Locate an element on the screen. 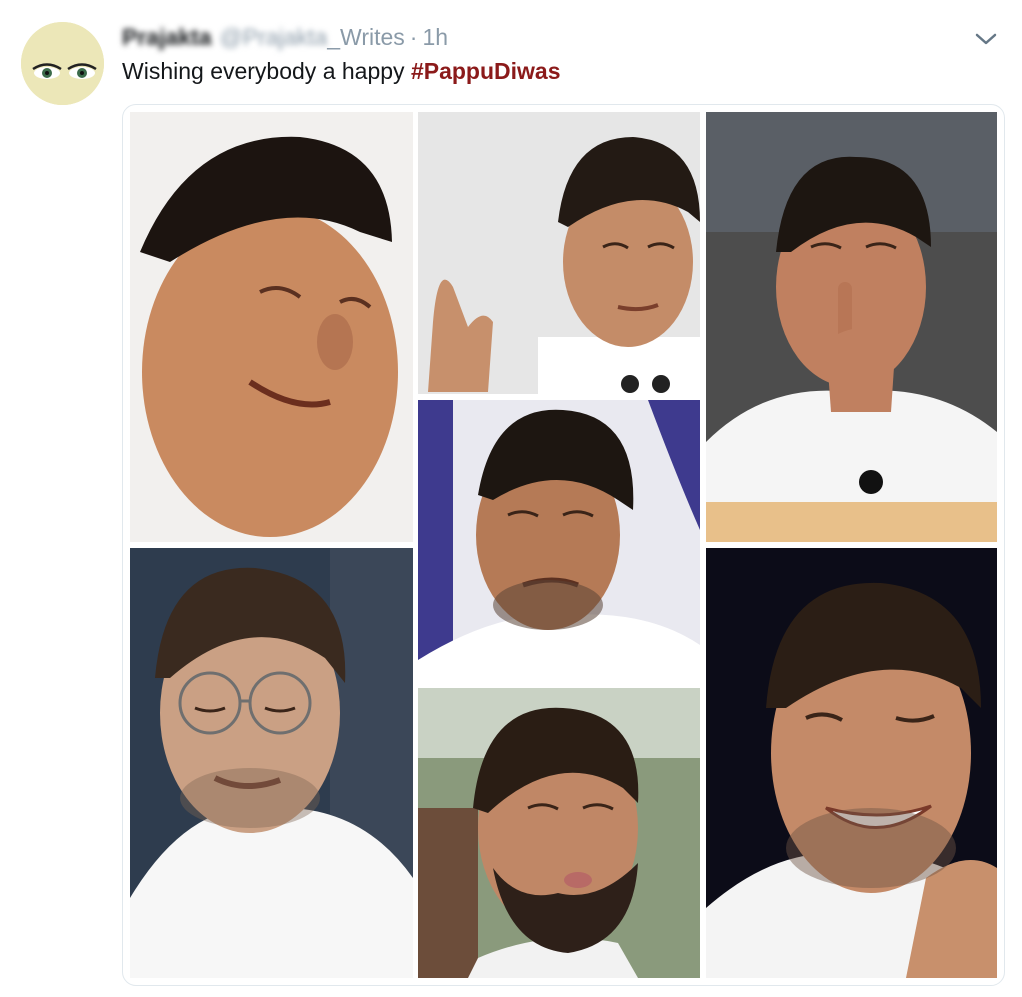 This screenshot has height=997, width=1022. timestamp: 1h is located at coordinates (435, 37).